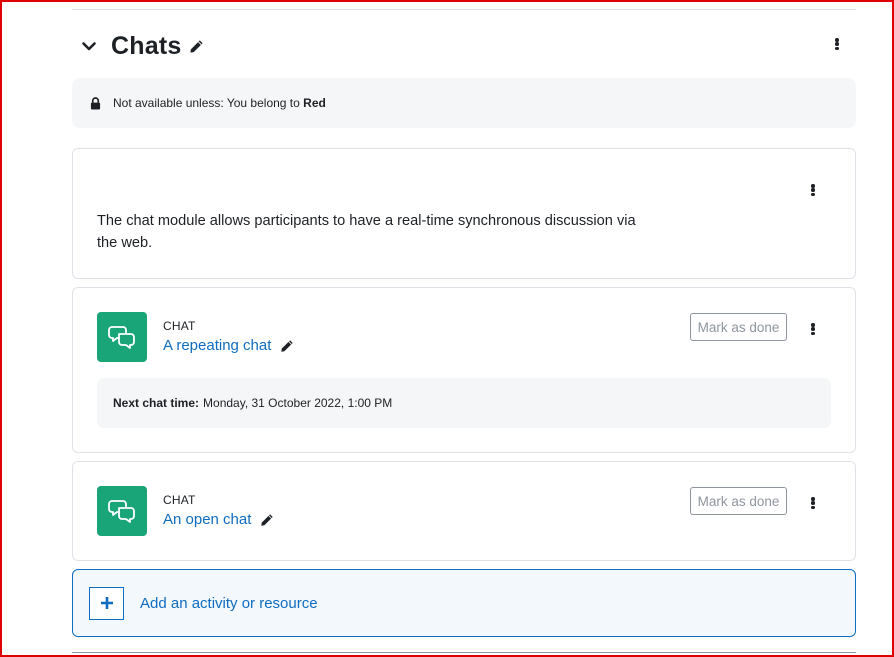 The height and width of the screenshot is (657, 894). What do you see at coordinates (314, 103) in the screenshot?
I see `restriction-group: Red` at bounding box center [314, 103].